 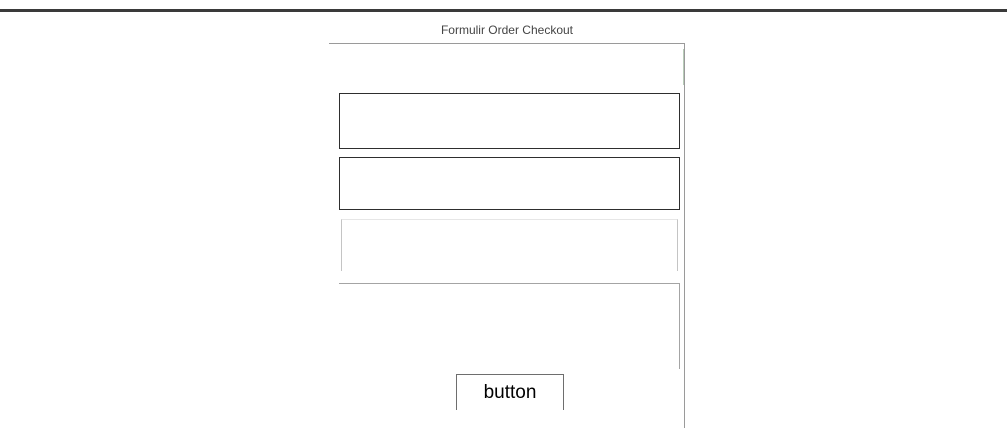 I want to click on top-divider, so click(x=503, y=10).